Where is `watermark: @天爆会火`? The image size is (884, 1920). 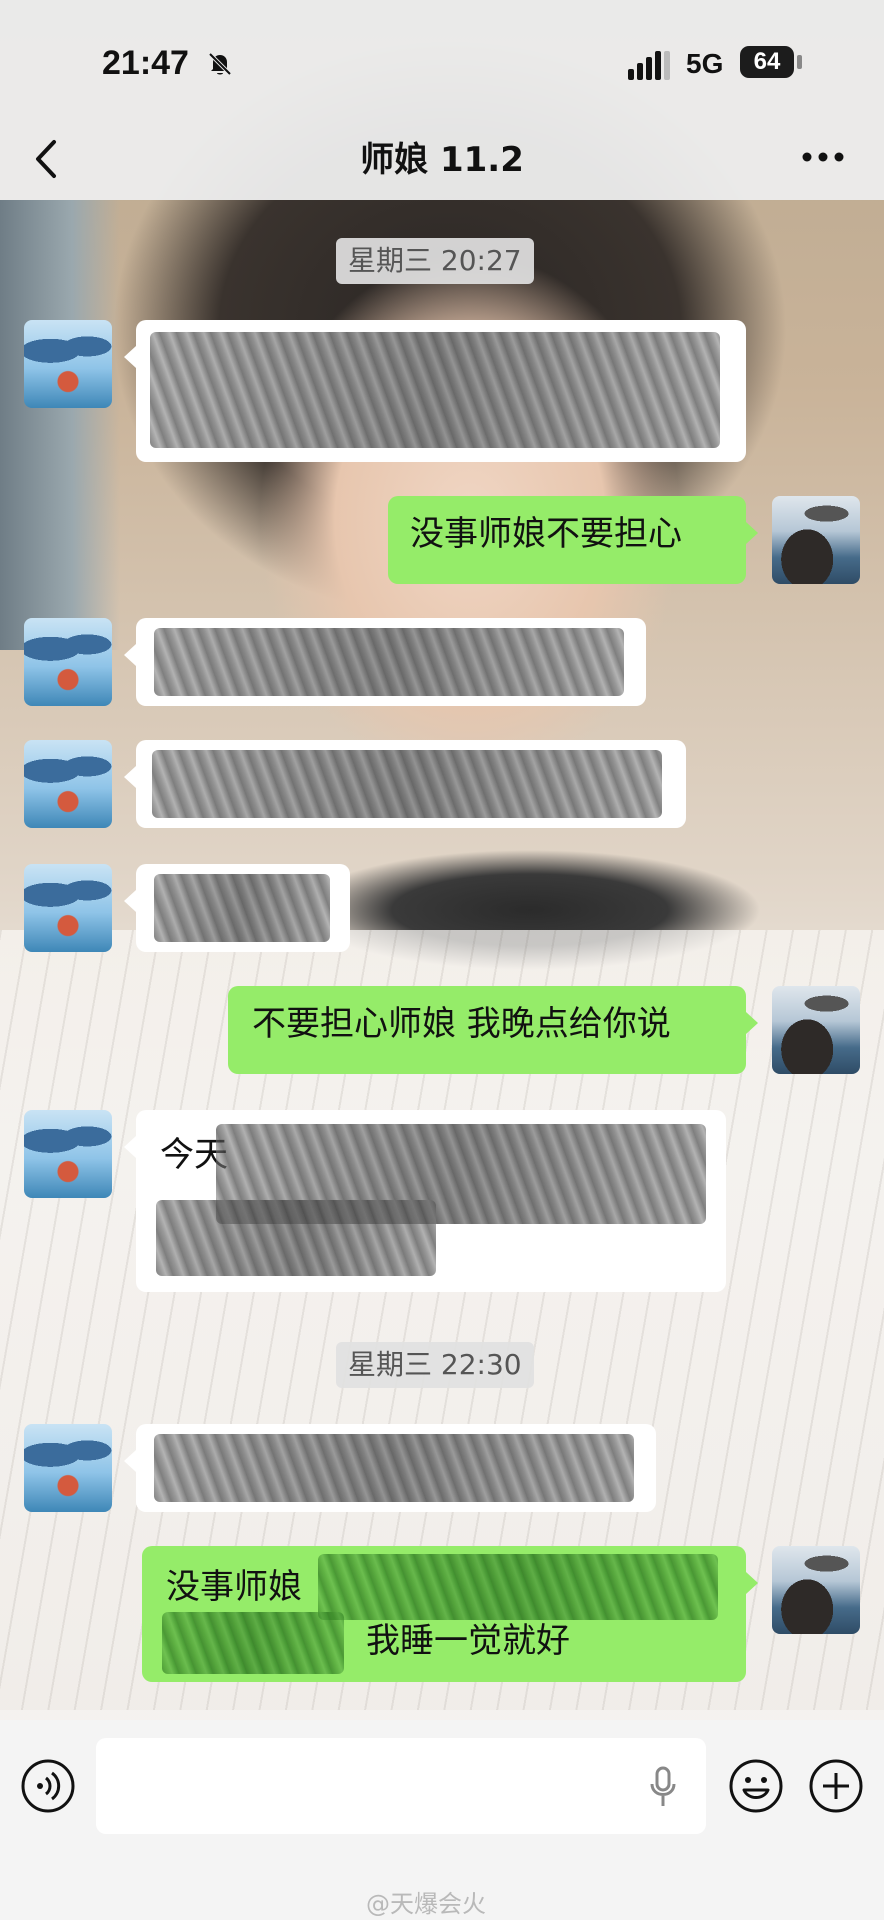
watermark: @天爆会火 is located at coordinates (426, 1904).